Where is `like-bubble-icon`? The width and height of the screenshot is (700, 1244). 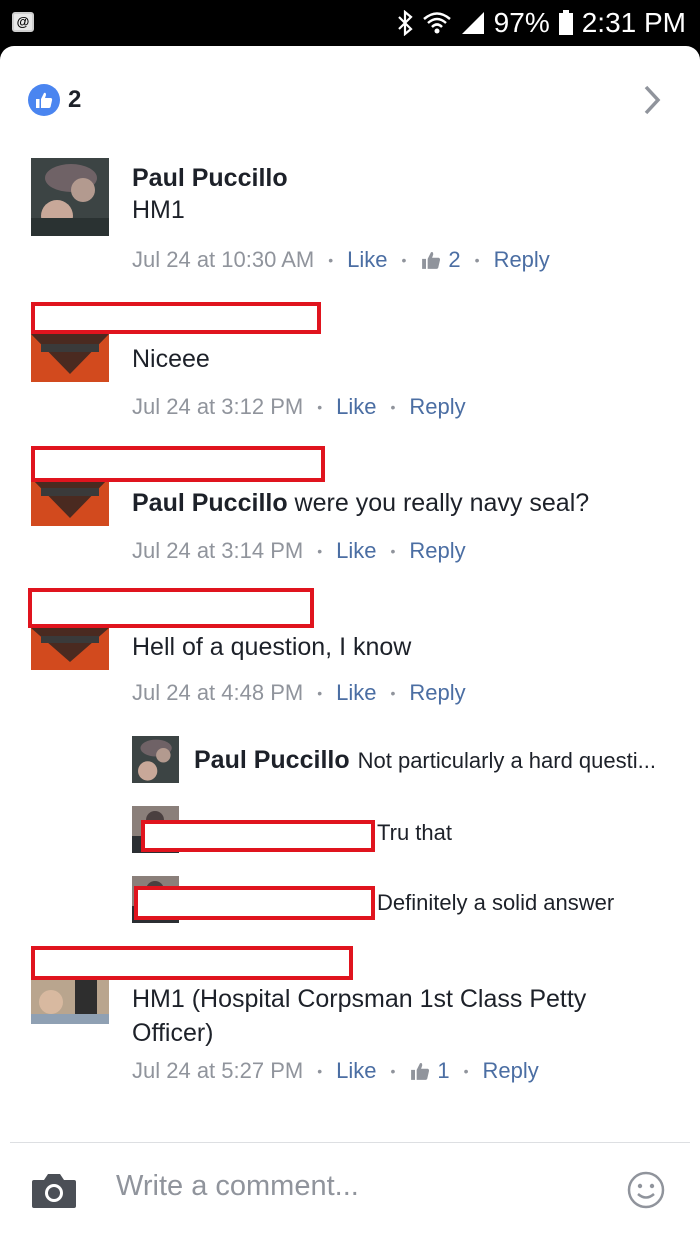
like-bubble-icon is located at coordinates (44, 100).